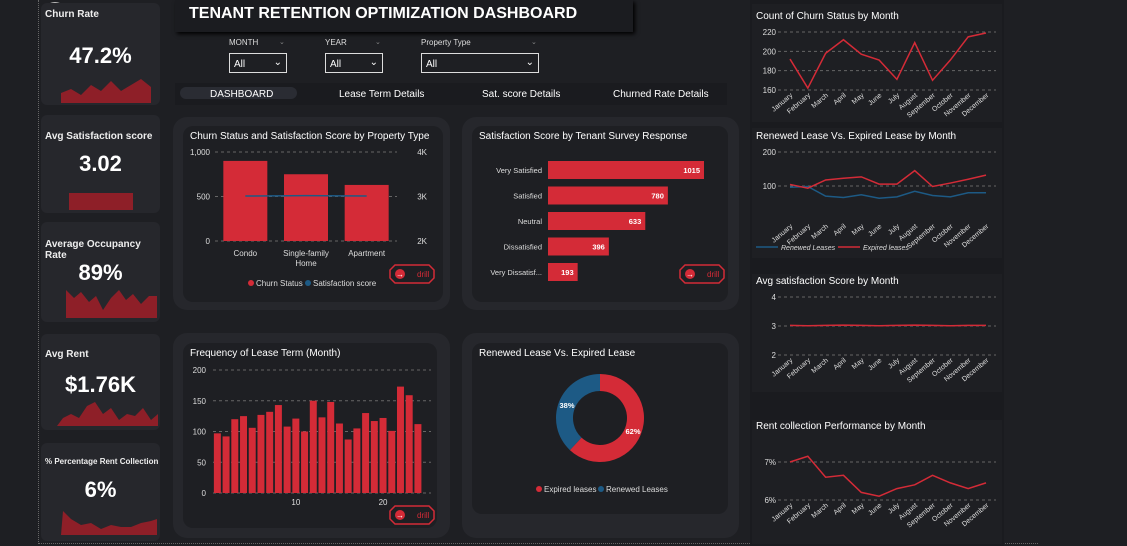 This screenshot has height=546, width=1127. Describe the element at coordinates (100, 384) in the screenshot. I see `kpi-value: $1.76K` at that location.